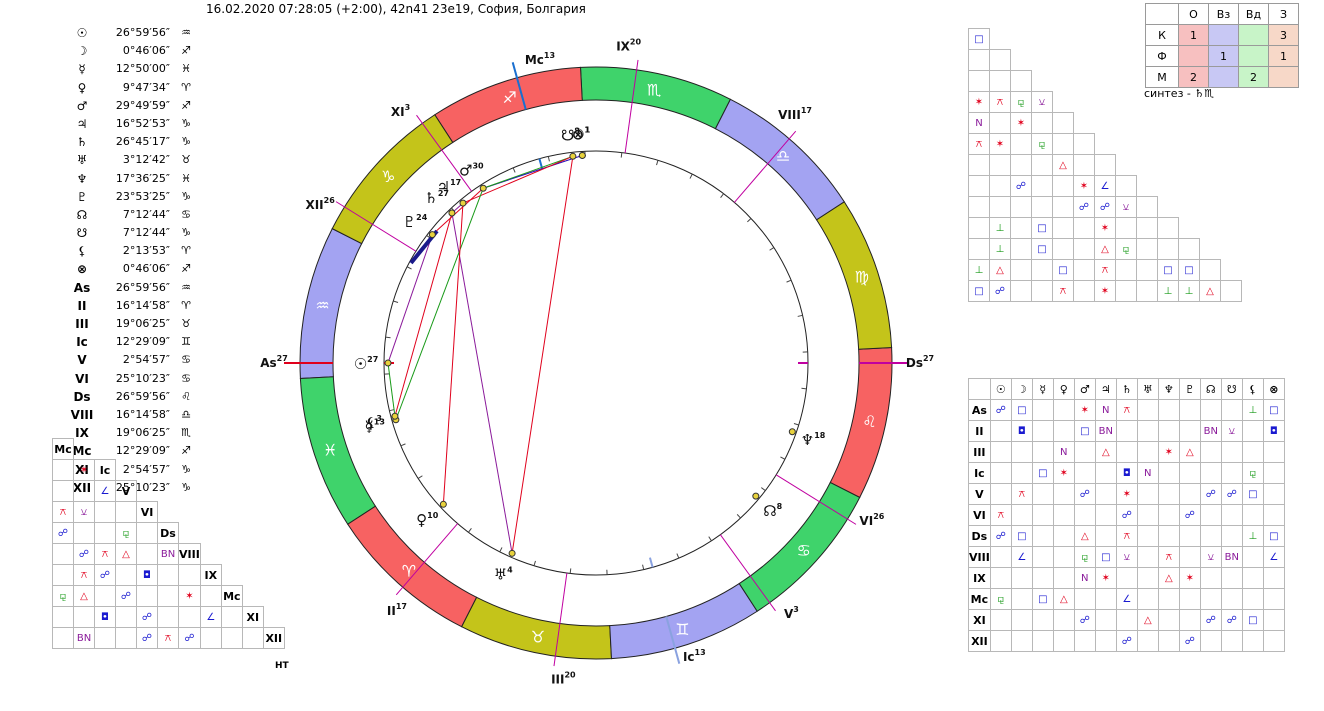  I want to click on grid-cell: ⚻, so click(1000, 515).